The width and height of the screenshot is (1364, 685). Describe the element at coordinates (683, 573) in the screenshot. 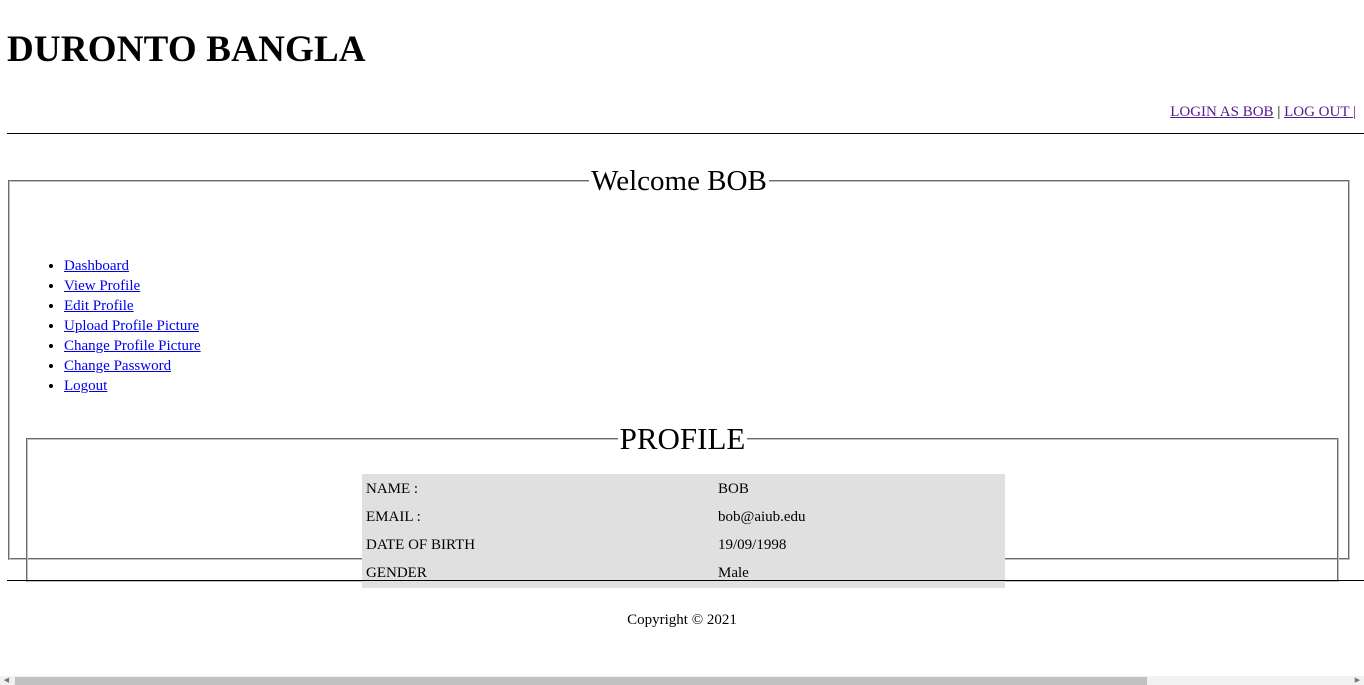

I see `table-row: GENDER Male` at that location.